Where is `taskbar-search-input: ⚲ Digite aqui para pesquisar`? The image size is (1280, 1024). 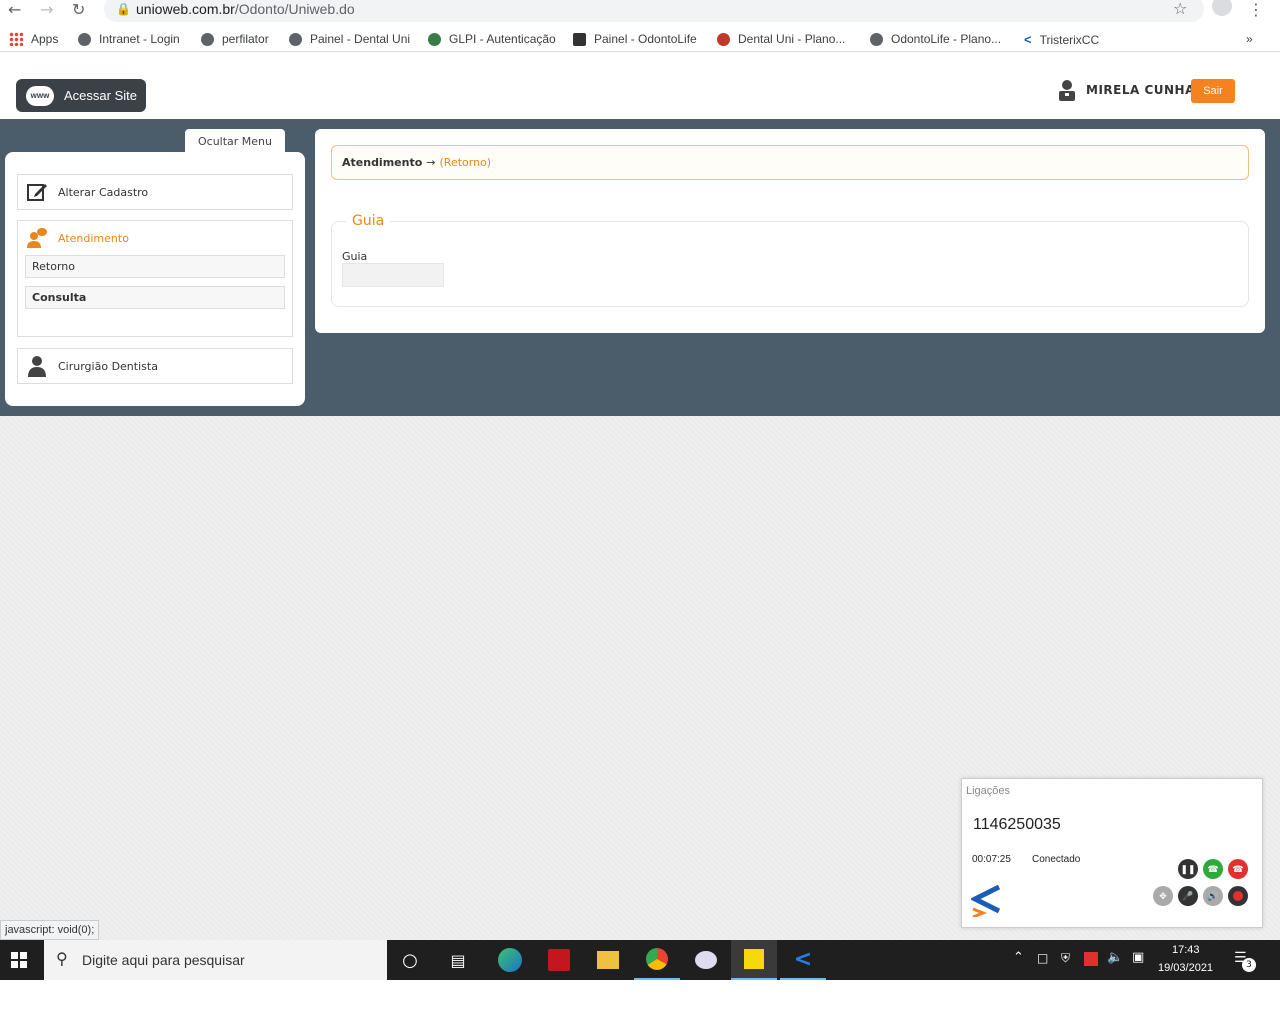 taskbar-search-input: ⚲ Digite aqui para pesquisar is located at coordinates (215, 960).